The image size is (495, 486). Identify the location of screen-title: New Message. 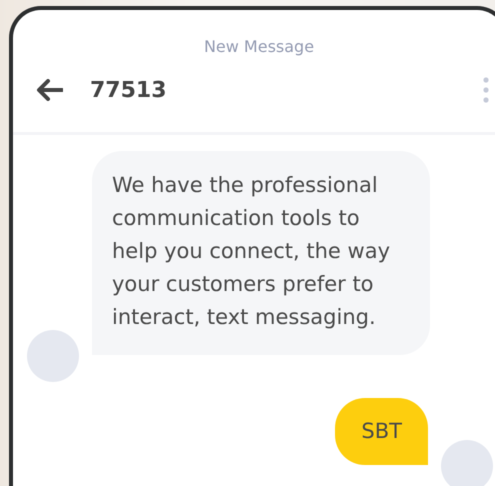
(259, 46).